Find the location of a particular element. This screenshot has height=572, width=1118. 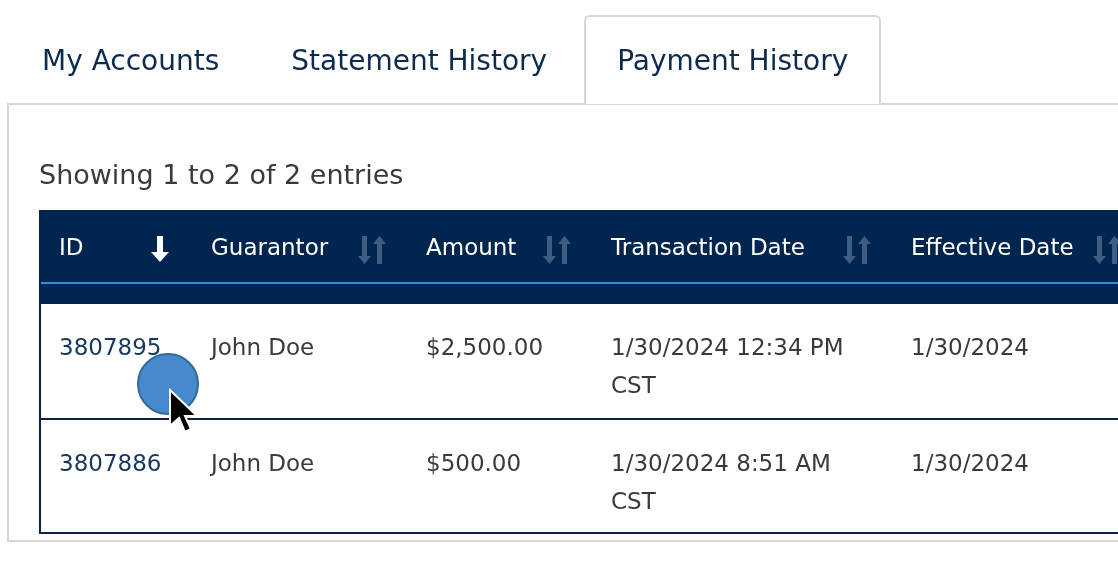

table-cell-text: $2,500.00 is located at coordinates (485, 347).